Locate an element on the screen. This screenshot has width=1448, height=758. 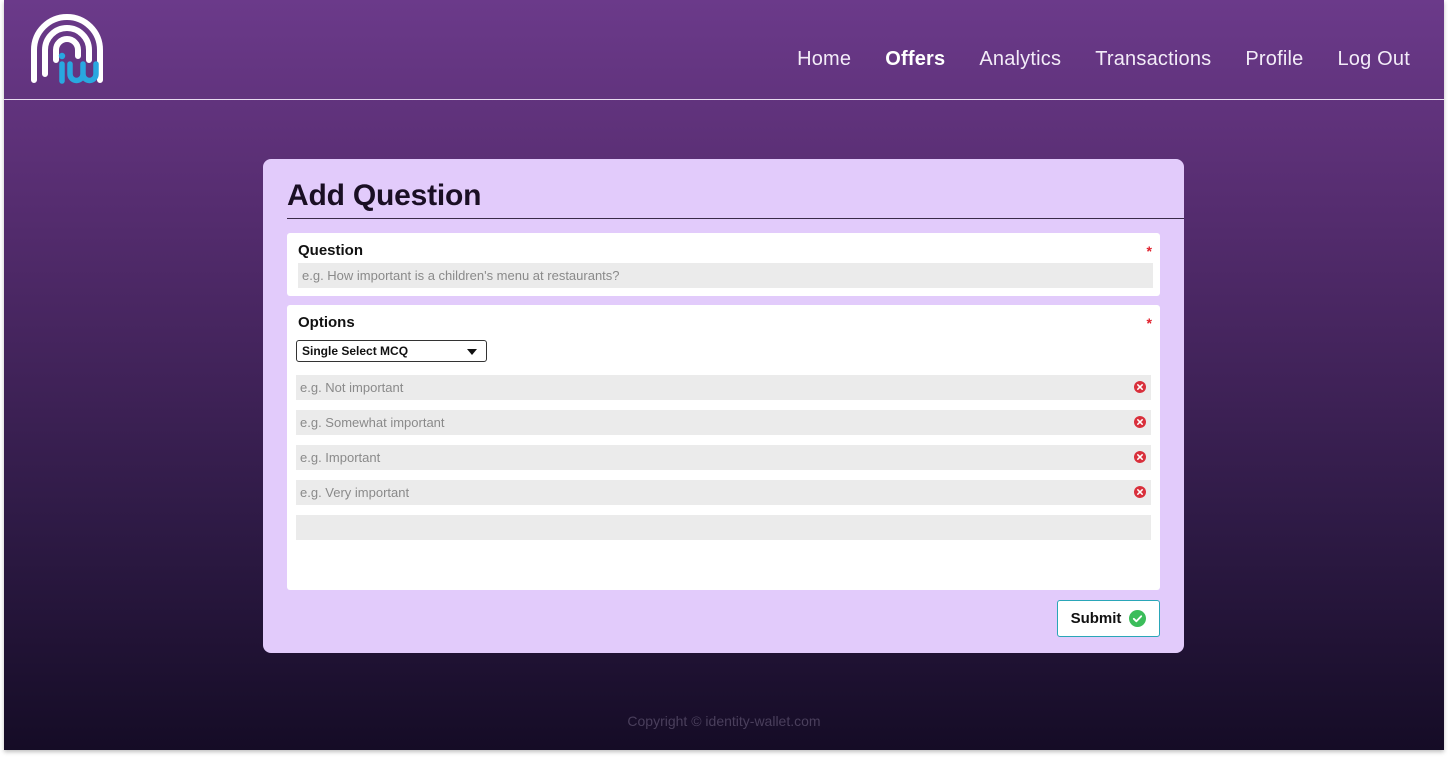
submit-button: Submit is located at coordinates (1108, 618).